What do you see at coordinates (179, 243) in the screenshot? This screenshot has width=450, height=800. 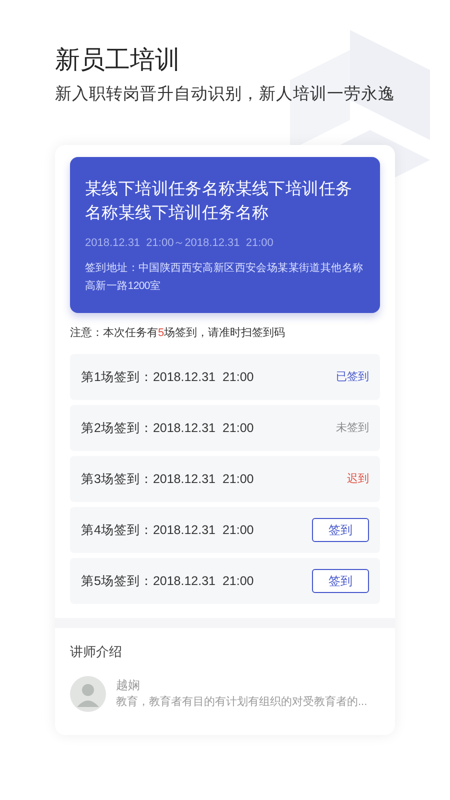 I see `task-time: 2018.12.31 21:00～2018.12.31 21:00` at bounding box center [179, 243].